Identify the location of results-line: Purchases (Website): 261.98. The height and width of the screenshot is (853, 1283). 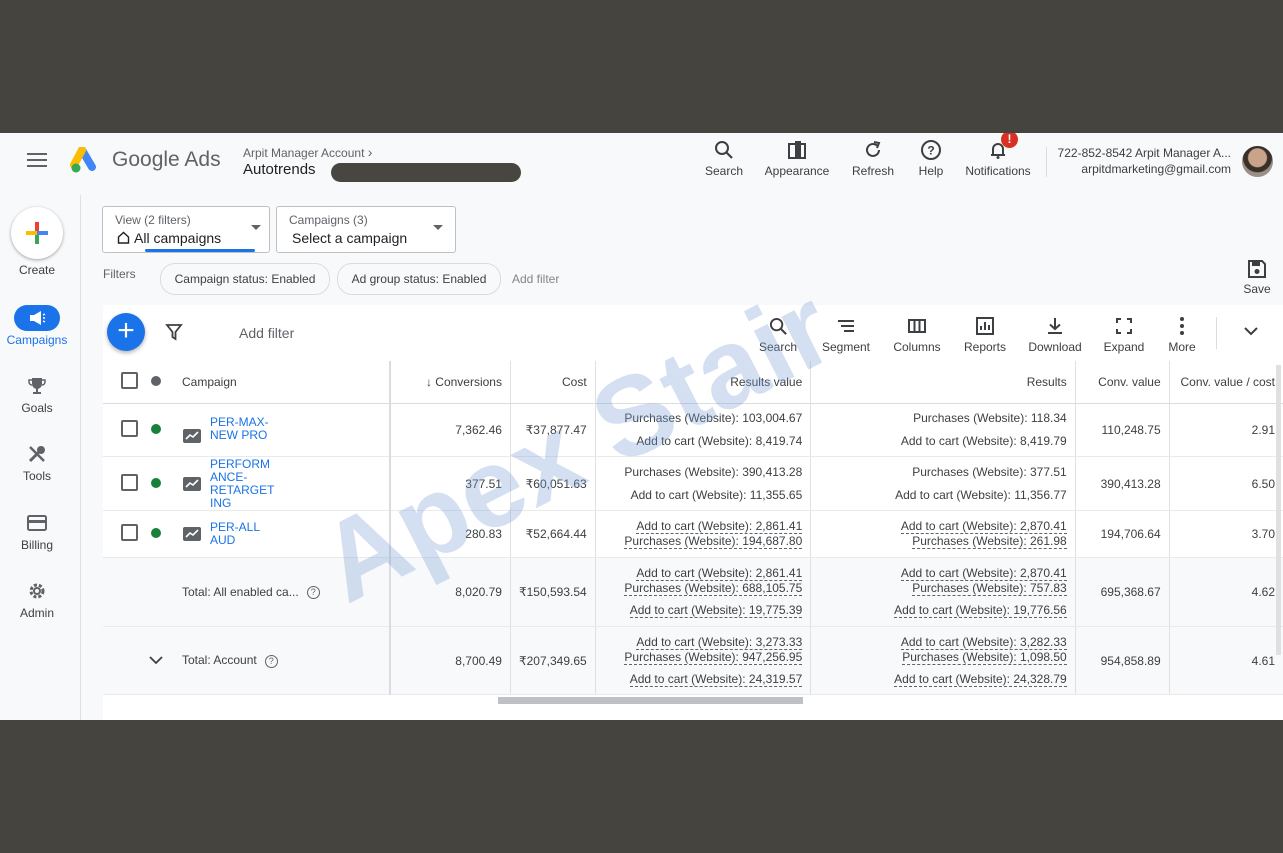
(989, 541).